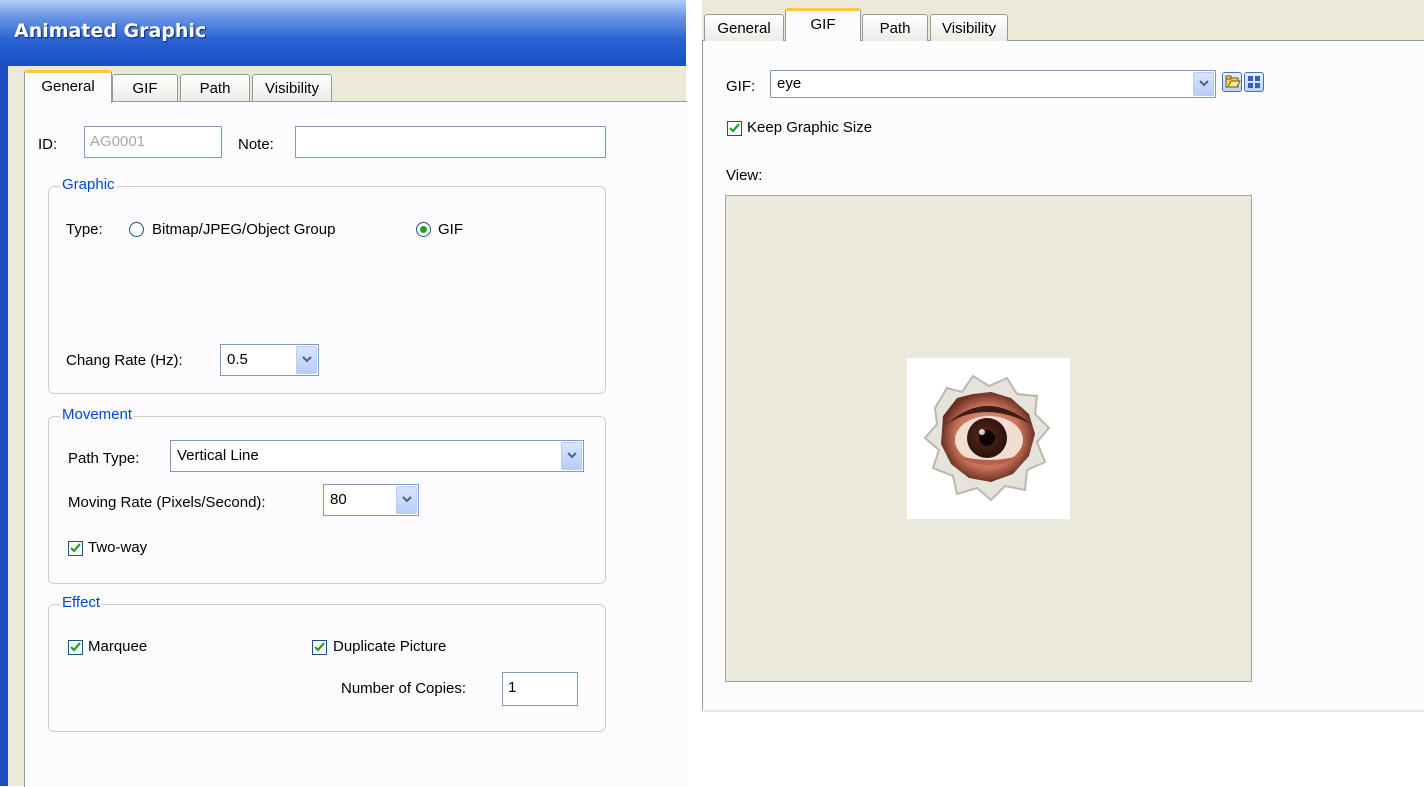  Describe the element at coordinates (167, 502) in the screenshot. I see `moving-rate-label: Moving Rate (Pixels/Second):` at that location.